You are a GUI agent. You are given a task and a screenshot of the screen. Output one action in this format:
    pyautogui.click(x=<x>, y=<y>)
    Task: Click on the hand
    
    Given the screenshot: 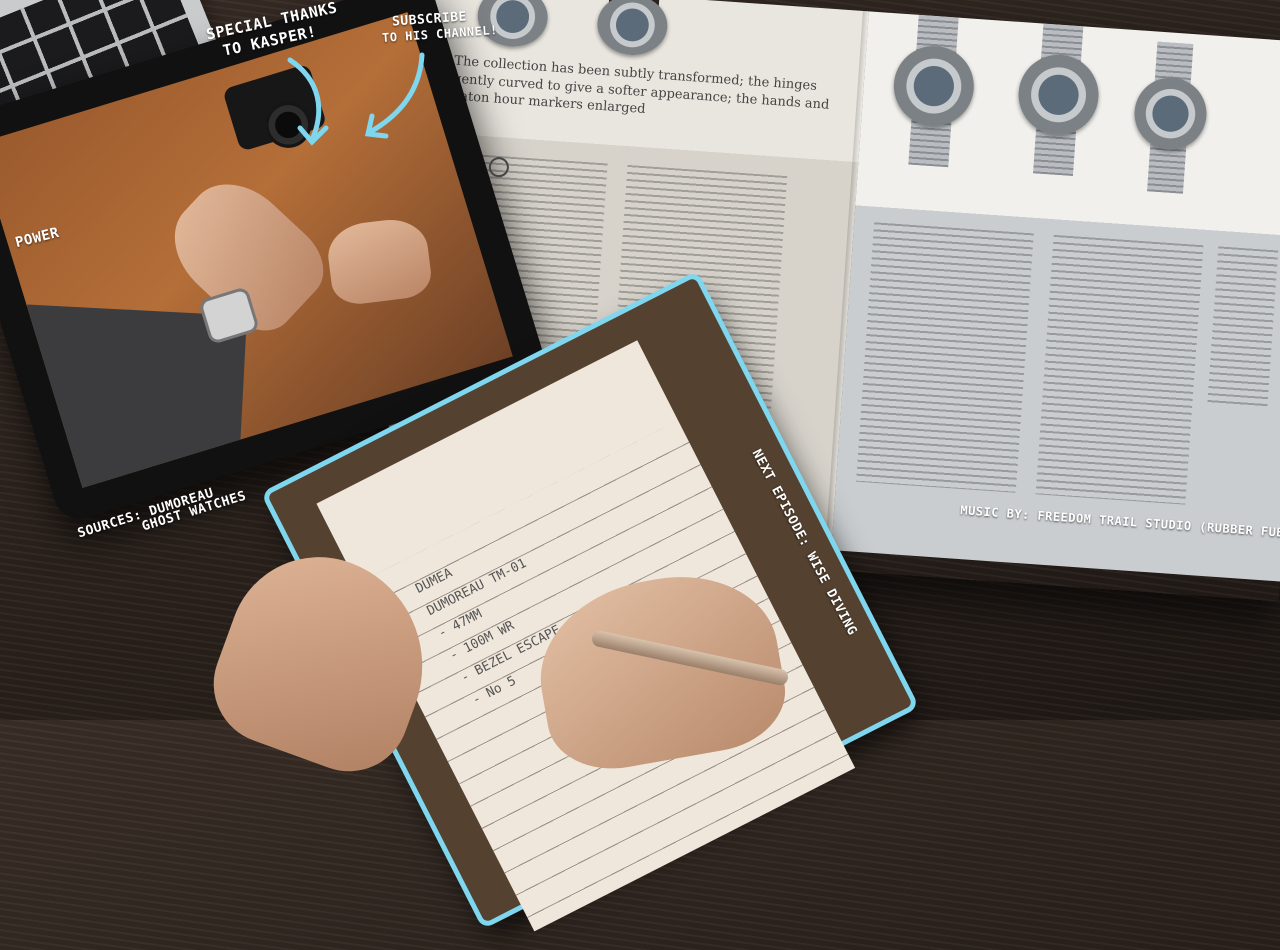 What is the action you would take?
    pyautogui.click(x=379, y=261)
    